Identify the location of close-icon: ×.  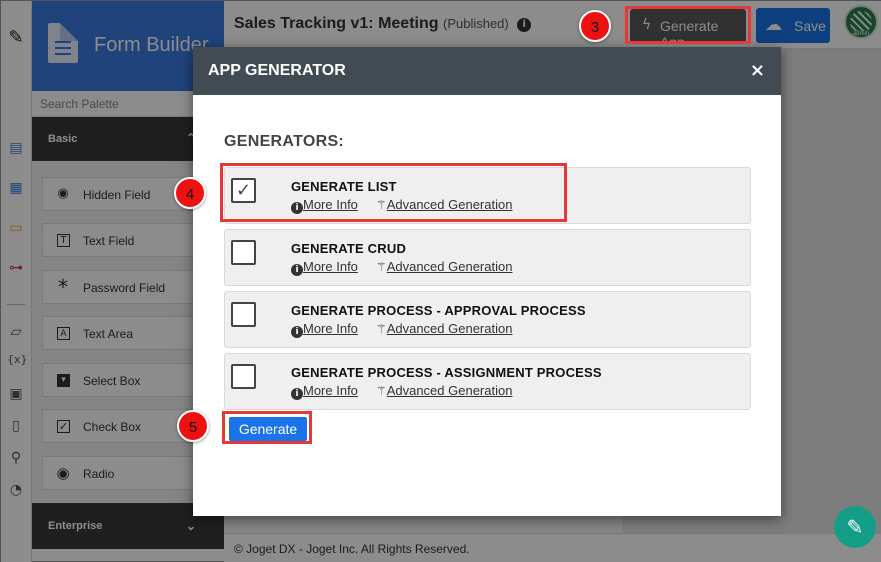
(757, 70).